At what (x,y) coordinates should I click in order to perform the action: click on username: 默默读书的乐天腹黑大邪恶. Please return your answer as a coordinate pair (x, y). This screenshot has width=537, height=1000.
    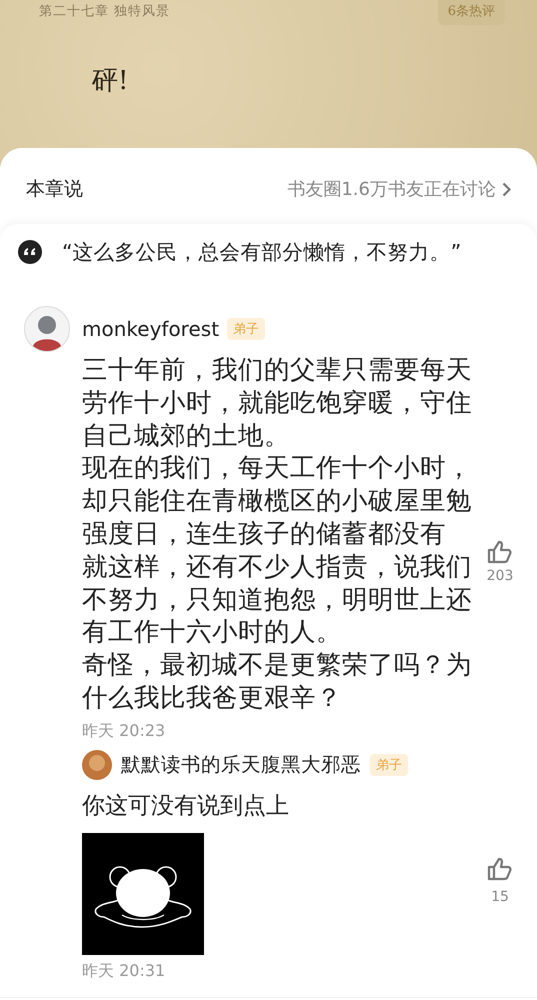
    Looking at the image, I should click on (241, 764).